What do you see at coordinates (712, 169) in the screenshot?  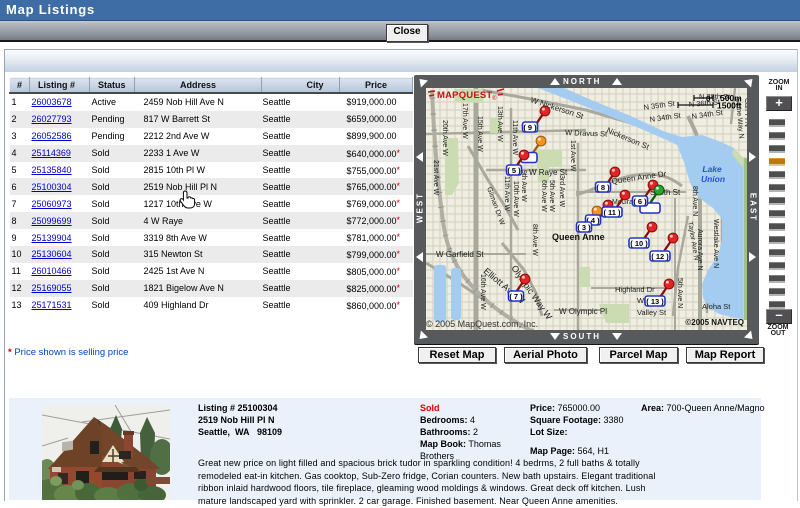 I see `svg-text: Lake` at bounding box center [712, 169].